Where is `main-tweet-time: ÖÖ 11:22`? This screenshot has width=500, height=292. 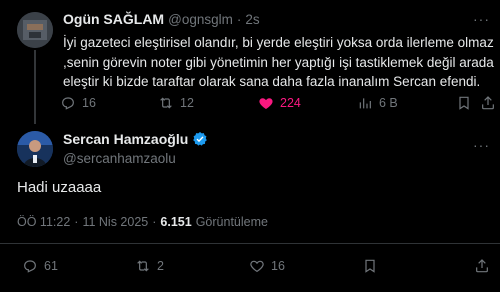
main-tweet-time: ÖÖ 11:22 is located at coordinates (43, 222).